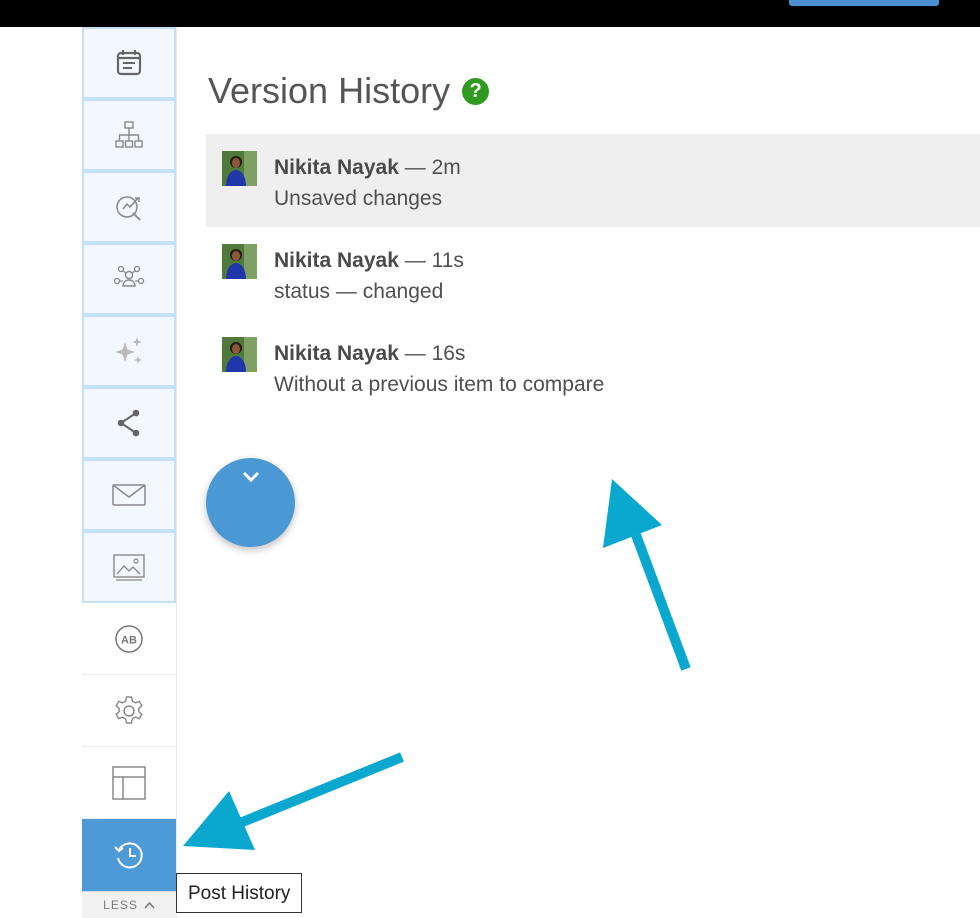  I want to click on sidebar-item-post-history, so click(129, 855).